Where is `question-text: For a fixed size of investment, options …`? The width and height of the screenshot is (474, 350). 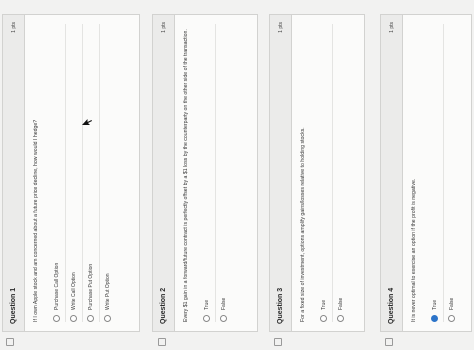
question-text: For a fixed size of investment, options … is located at coordinates (303, 224).